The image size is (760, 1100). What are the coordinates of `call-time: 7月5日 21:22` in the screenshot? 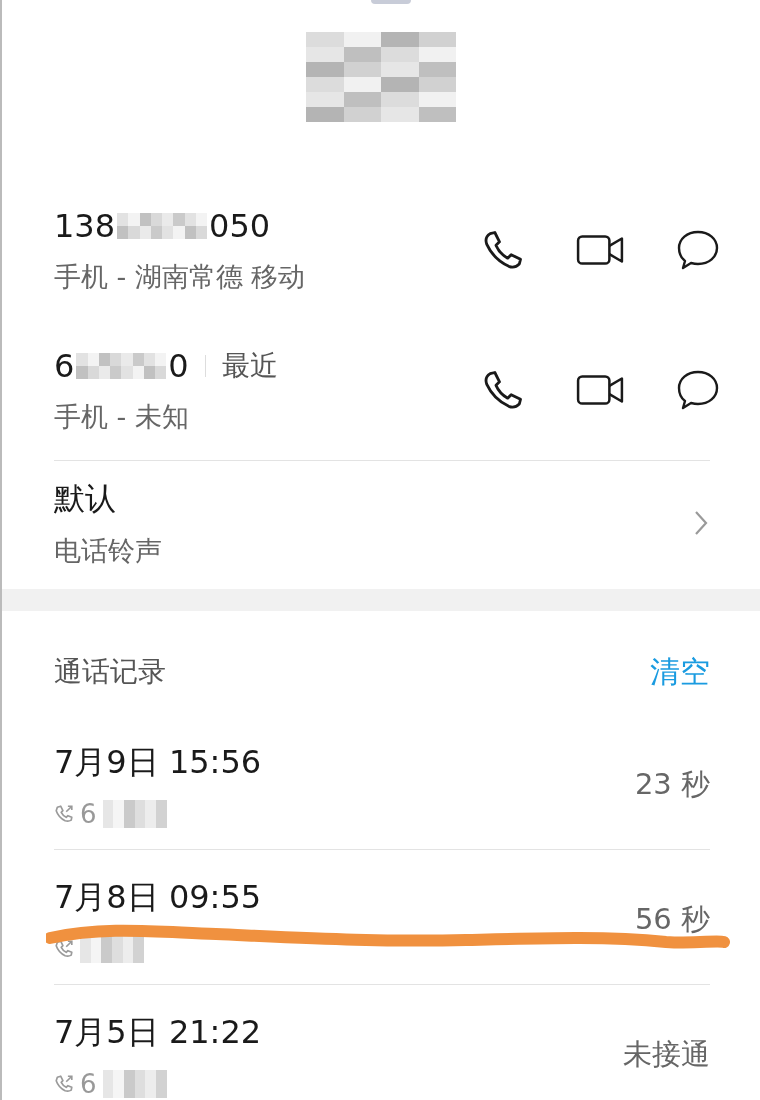 It's located at (158, 1032).